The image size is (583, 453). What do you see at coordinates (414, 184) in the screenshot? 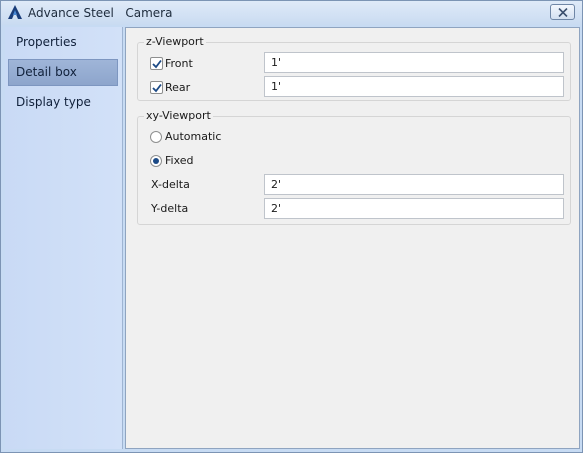
I see `x-delta-input: 2'` at bounding box center [414, 184].